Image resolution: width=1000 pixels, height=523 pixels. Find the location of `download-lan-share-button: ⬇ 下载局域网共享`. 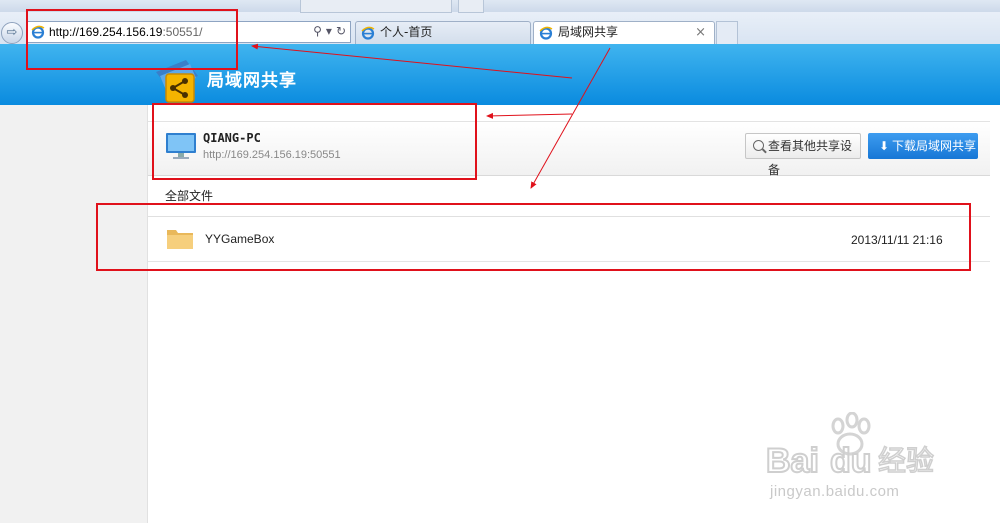

download-lan-share-button: ⬇ 下载局域网共享 is located at coordinates (923, 146).